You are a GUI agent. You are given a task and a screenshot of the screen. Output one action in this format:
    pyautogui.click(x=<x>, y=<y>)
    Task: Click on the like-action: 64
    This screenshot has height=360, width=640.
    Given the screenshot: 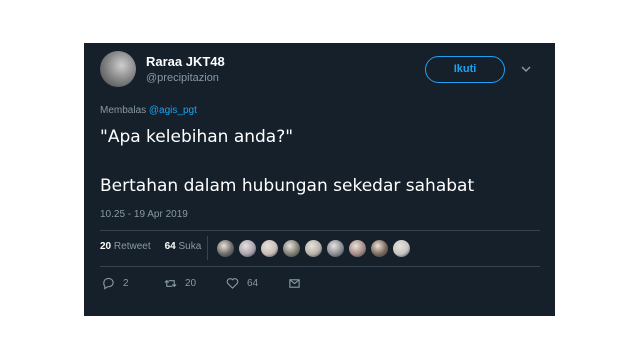 What is the action you would take?
    pyautogui.click(x=257, y=283)
    